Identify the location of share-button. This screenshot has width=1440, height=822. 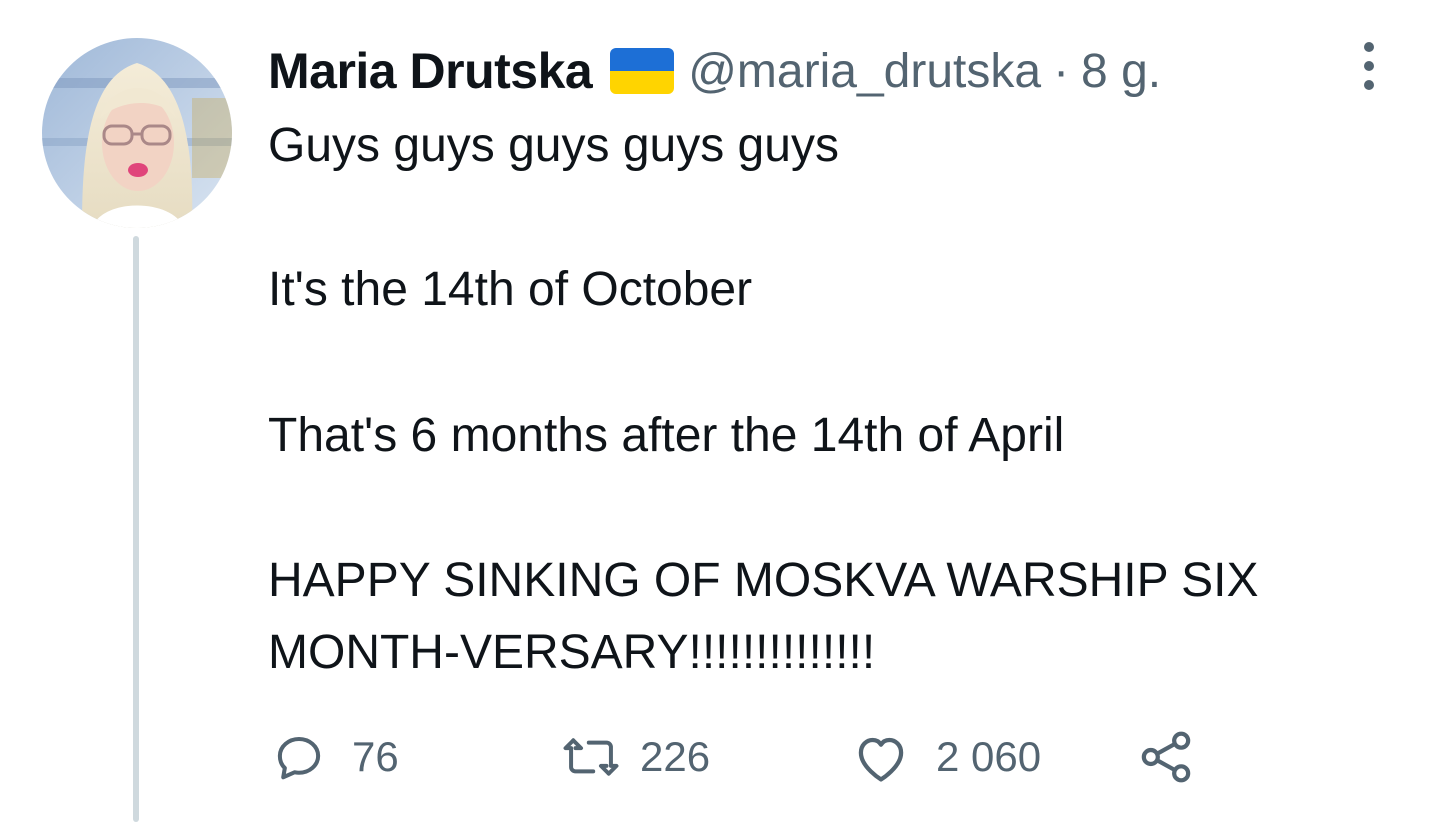
(1166, 757).